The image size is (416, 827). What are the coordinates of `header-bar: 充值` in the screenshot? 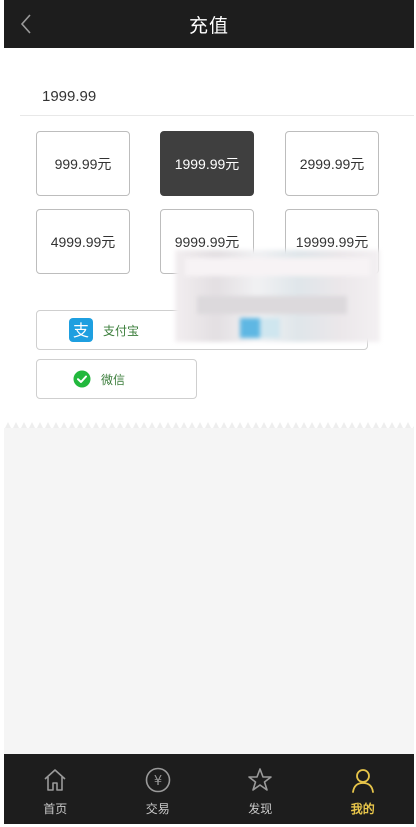 It's located at (209, 24).